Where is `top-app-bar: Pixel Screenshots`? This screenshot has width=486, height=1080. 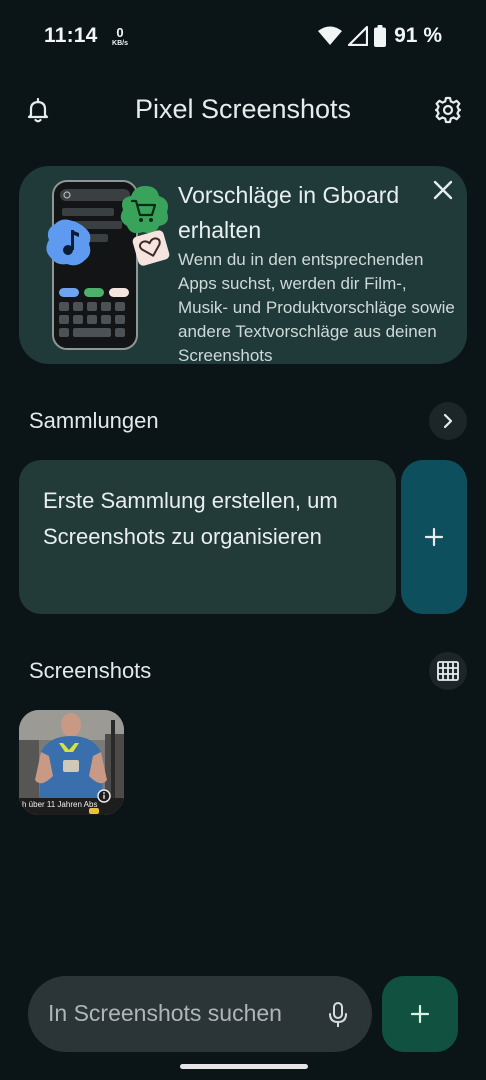 top-app-bar: Pixel Screenshots is located at coordinates (243, 110).